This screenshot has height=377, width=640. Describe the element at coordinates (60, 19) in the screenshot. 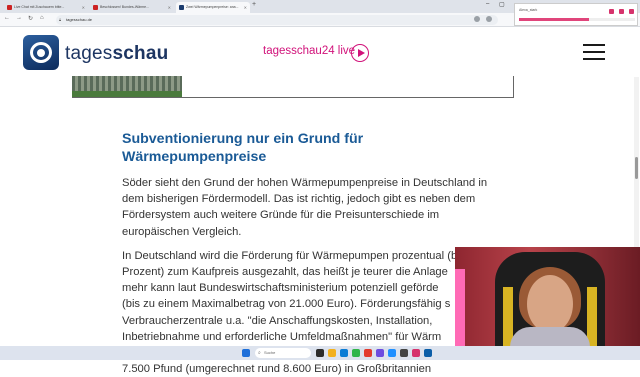

I see `lock-icon: 🔒︎` at that location.